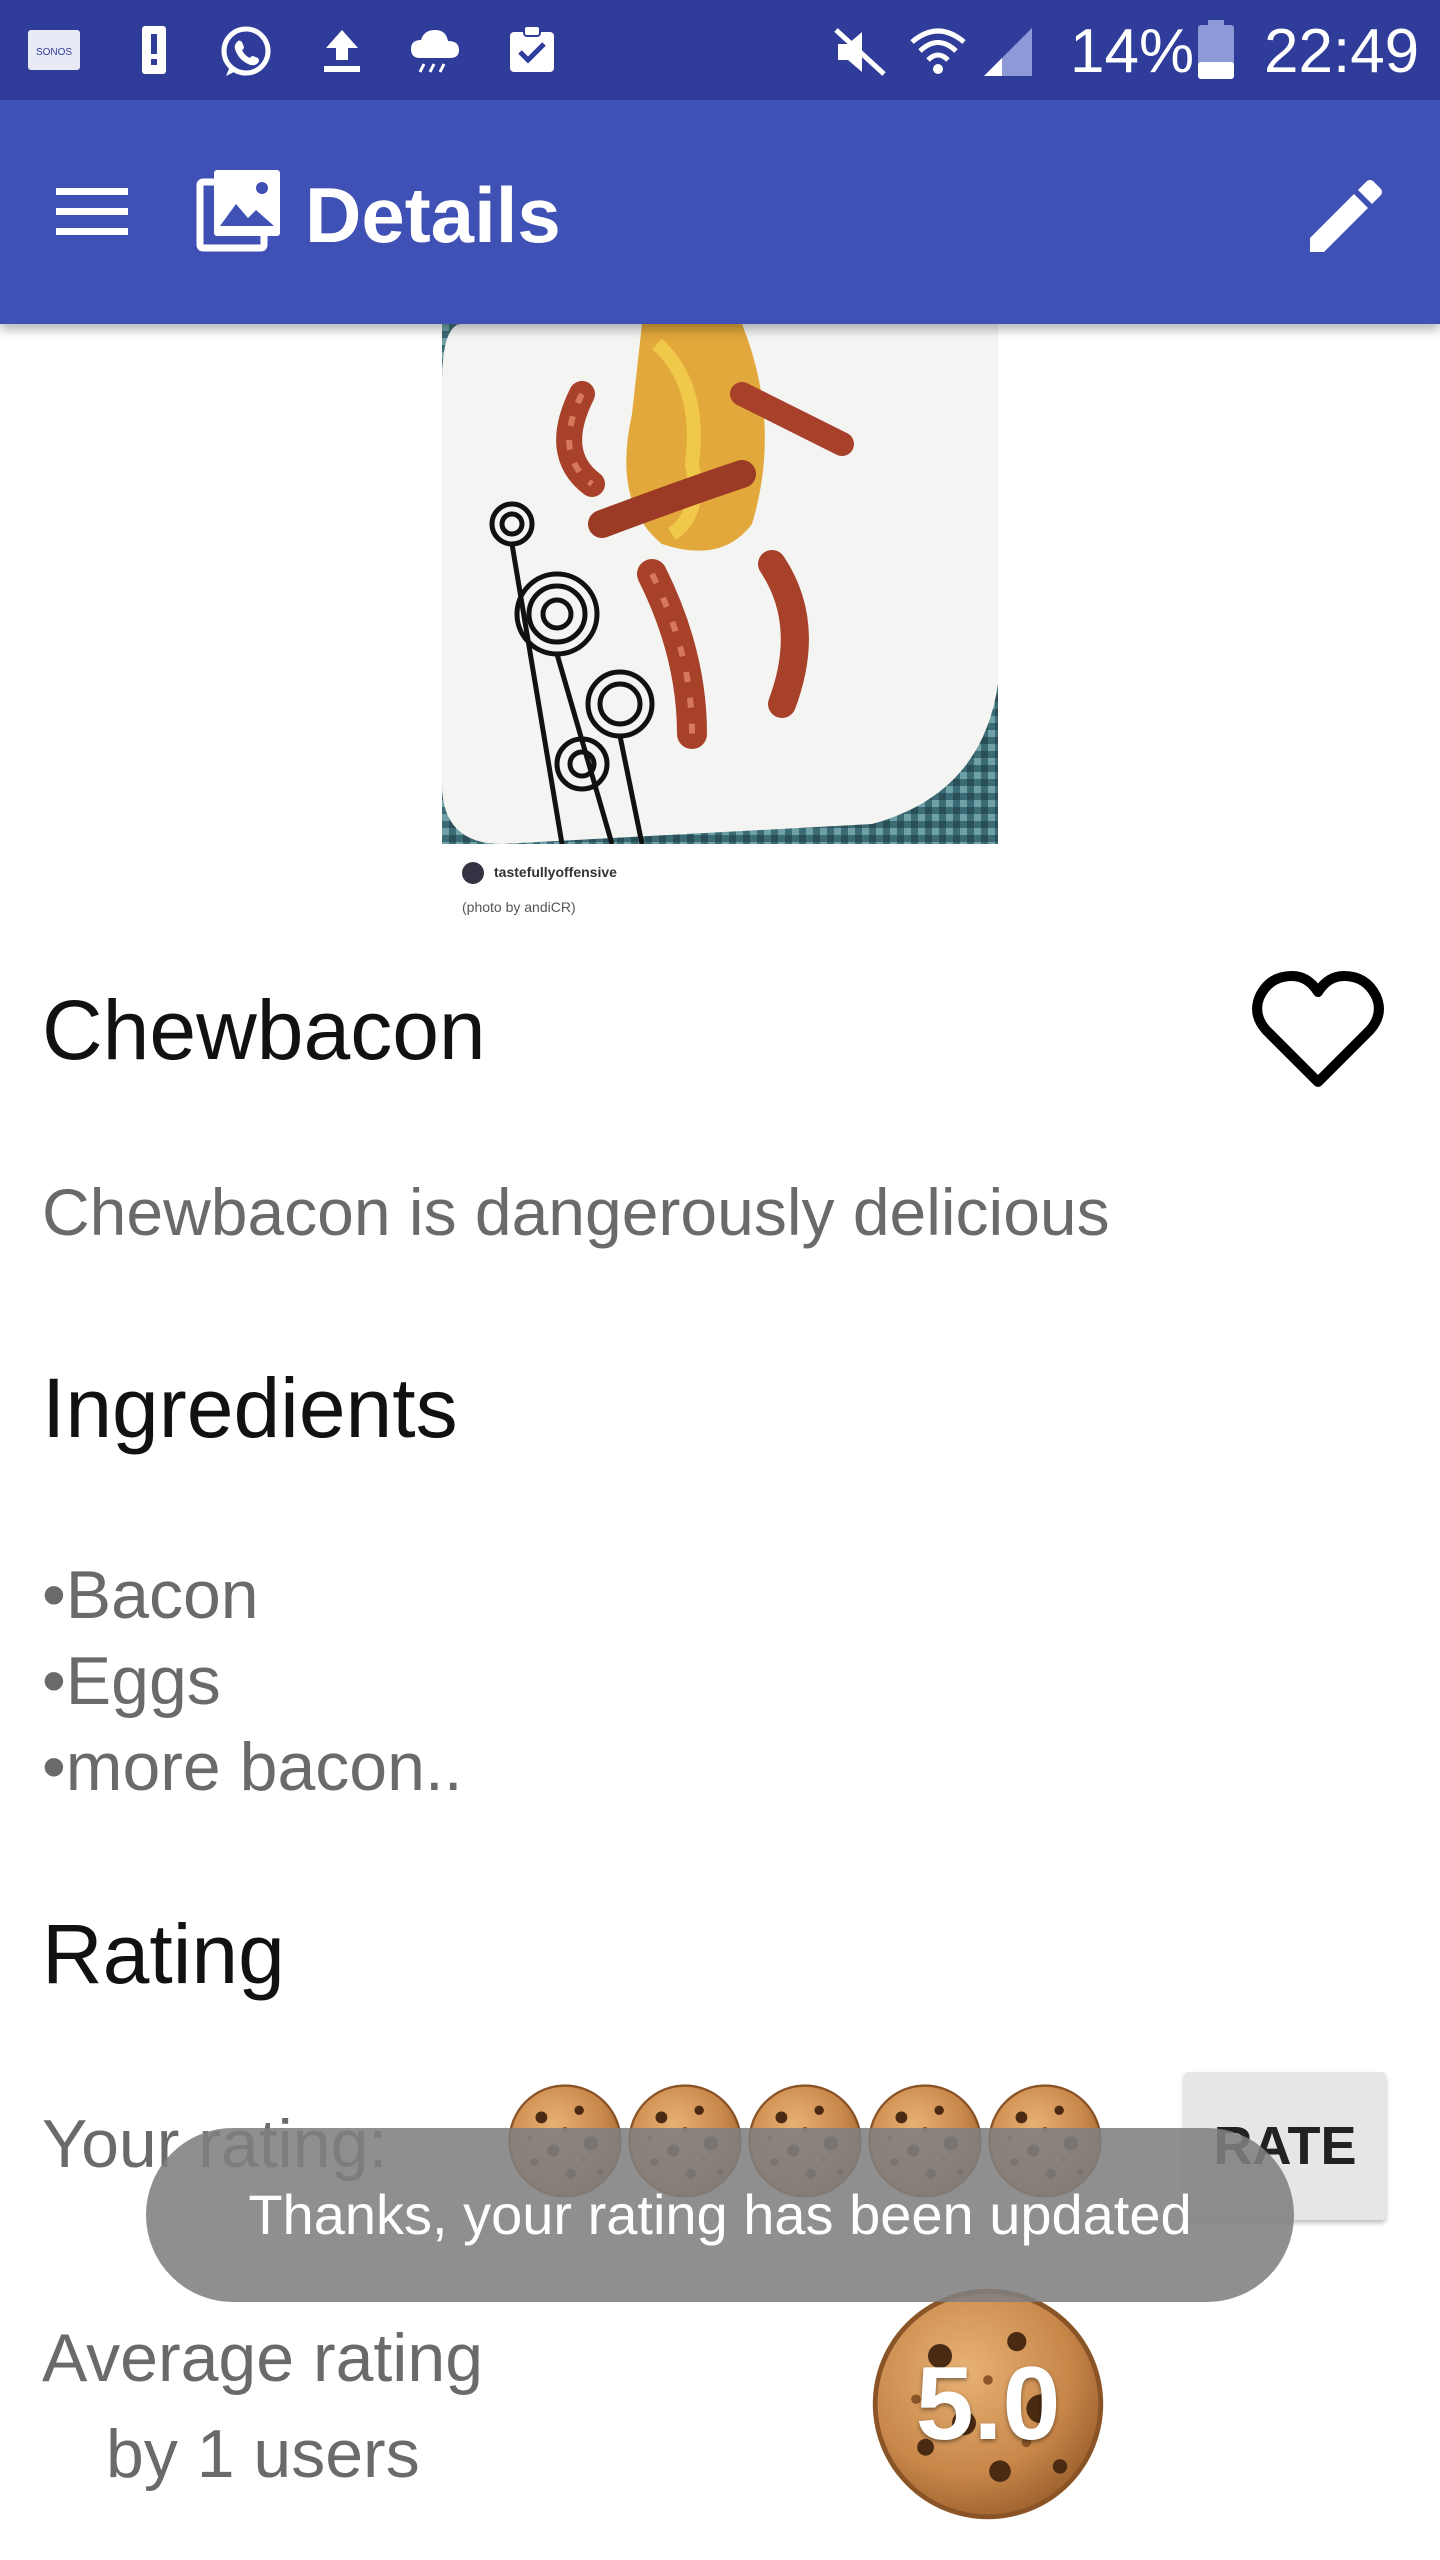 The width and height of the screenshot is (1440, 2560). Describe the element at coordinates (1345, 217) in the screenshot. I see `edit-icon` at that location.